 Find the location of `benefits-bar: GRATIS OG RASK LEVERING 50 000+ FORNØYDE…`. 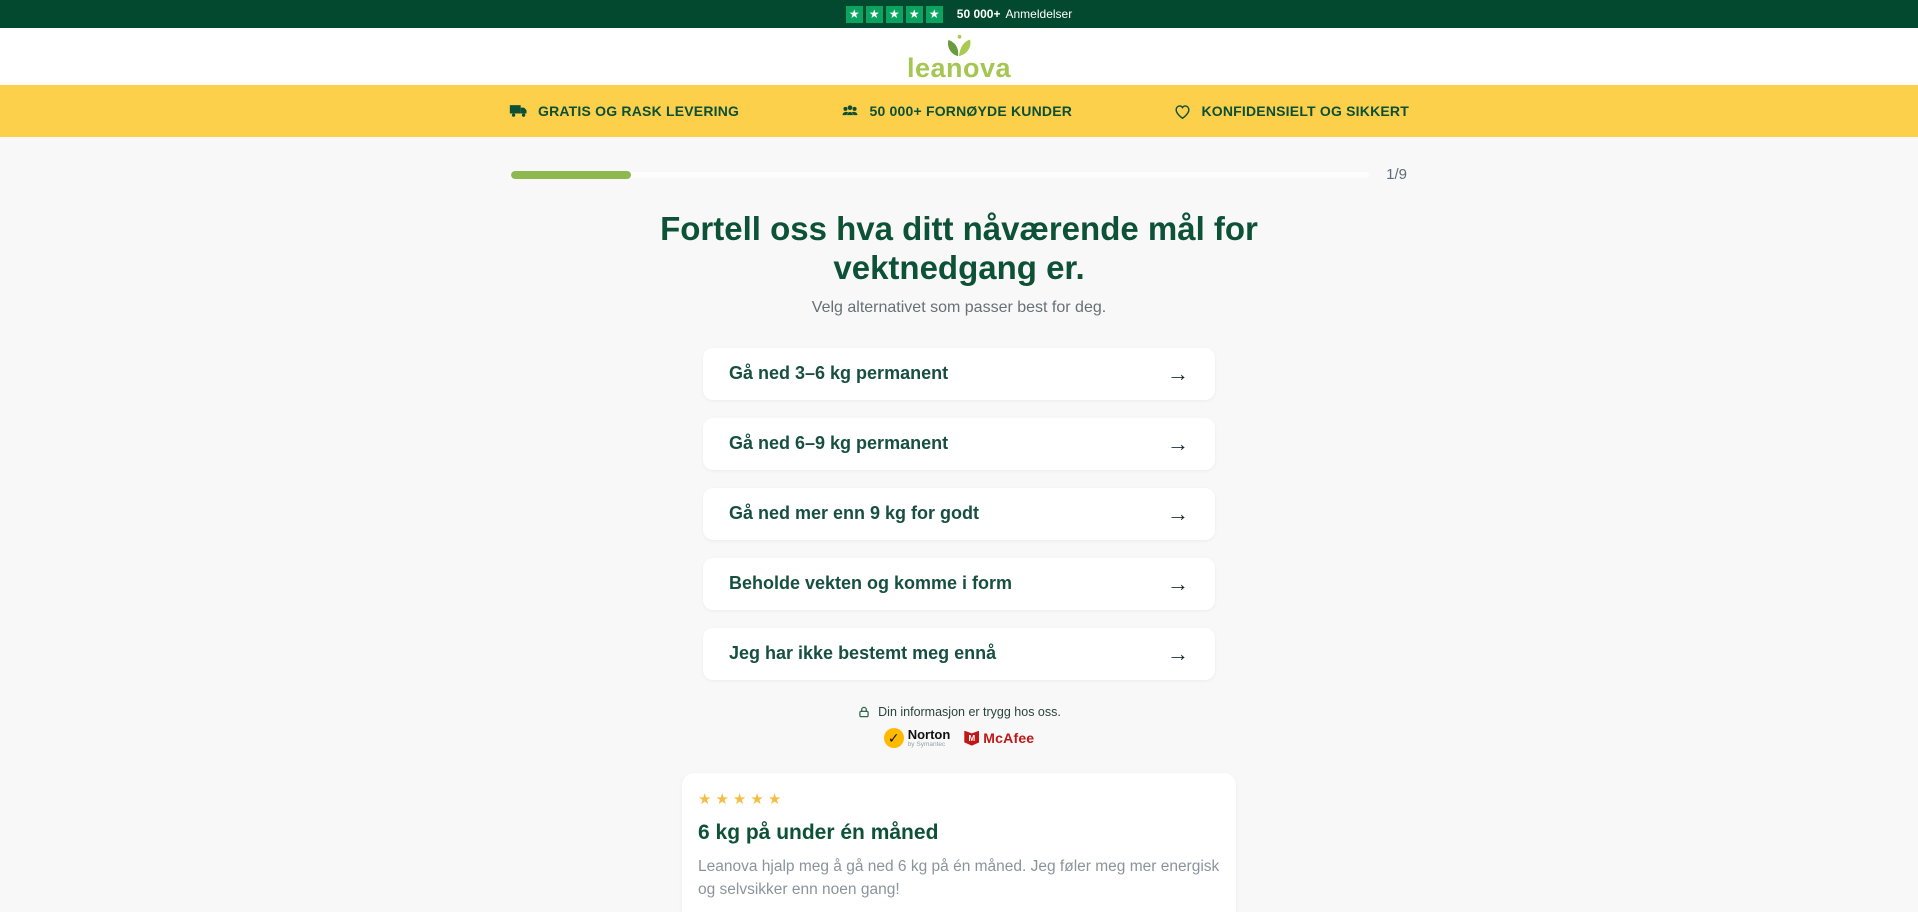

benefits-bar: GRATIS OG RASK LEVERING 50 000+ FORNØYDE… is located at coordinates (959, 111).